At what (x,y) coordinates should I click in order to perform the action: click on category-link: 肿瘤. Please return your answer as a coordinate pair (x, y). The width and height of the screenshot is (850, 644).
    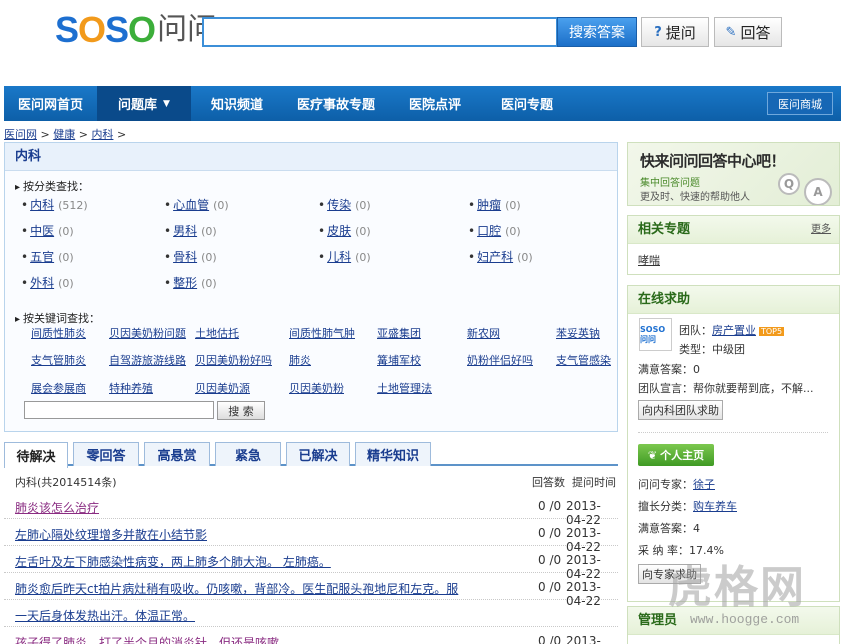
    Looking at the image, I should click on (489, 205).